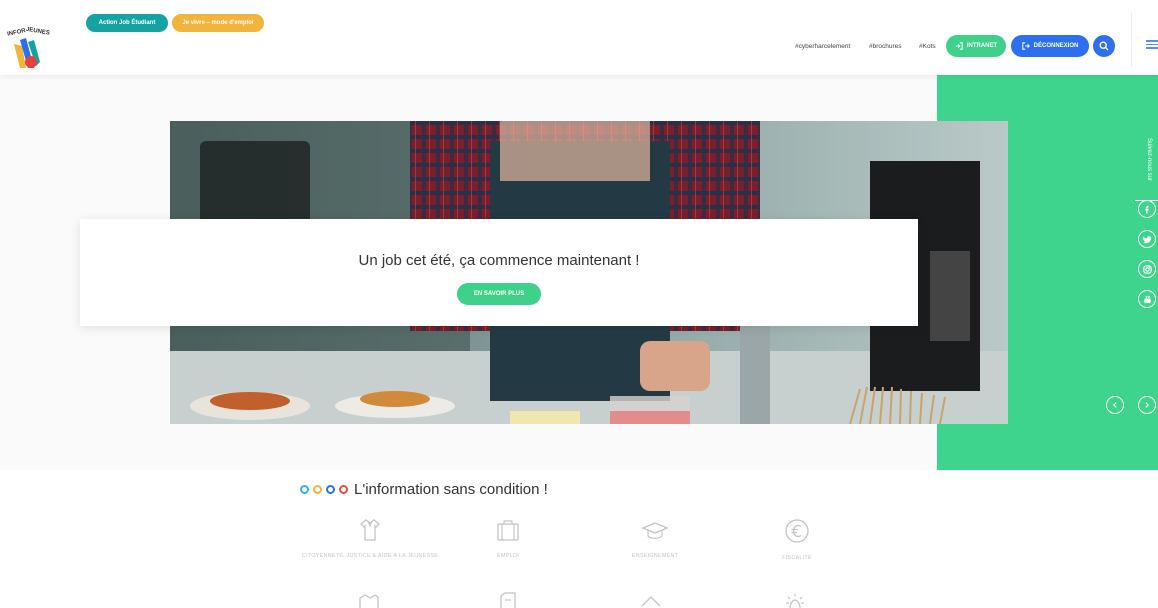 Image resolution: width=1158 pixels, height=608 pixels. I want to click on follow-us-label: Suivez-nous sur, so click(1149, 160).